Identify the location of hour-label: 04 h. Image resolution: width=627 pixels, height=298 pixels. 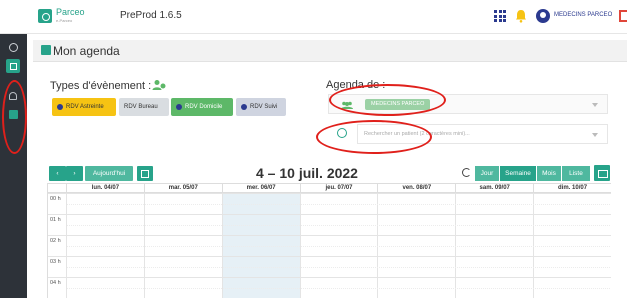
(55, 283).